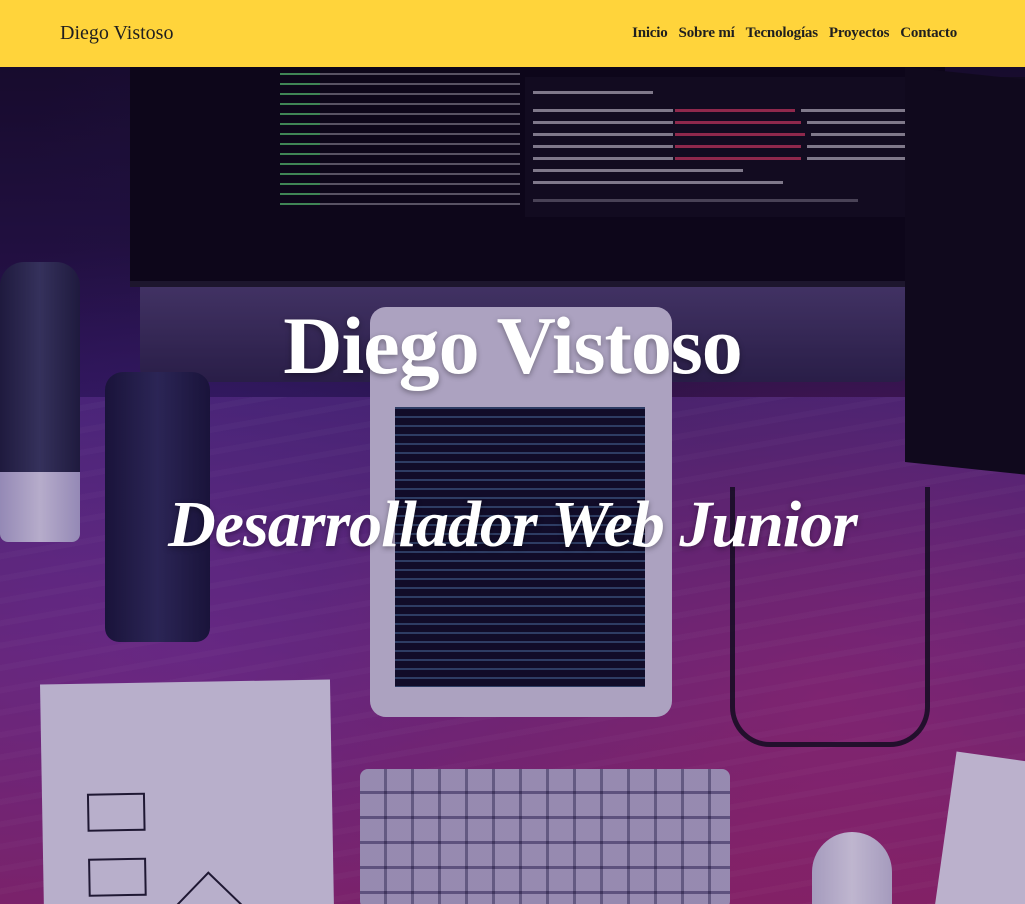 The width and height of the screenshot is (1025, 904). What do you see at coordinates (513, 345) in the screenshot?
I see `hero-title: Diego Vistoso` at bounding box center [513, 345].